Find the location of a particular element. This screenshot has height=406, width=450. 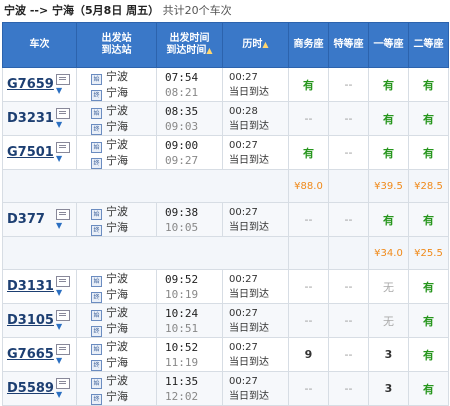

train-cell: D3131 ▼ is located at coordinates (39, 286).